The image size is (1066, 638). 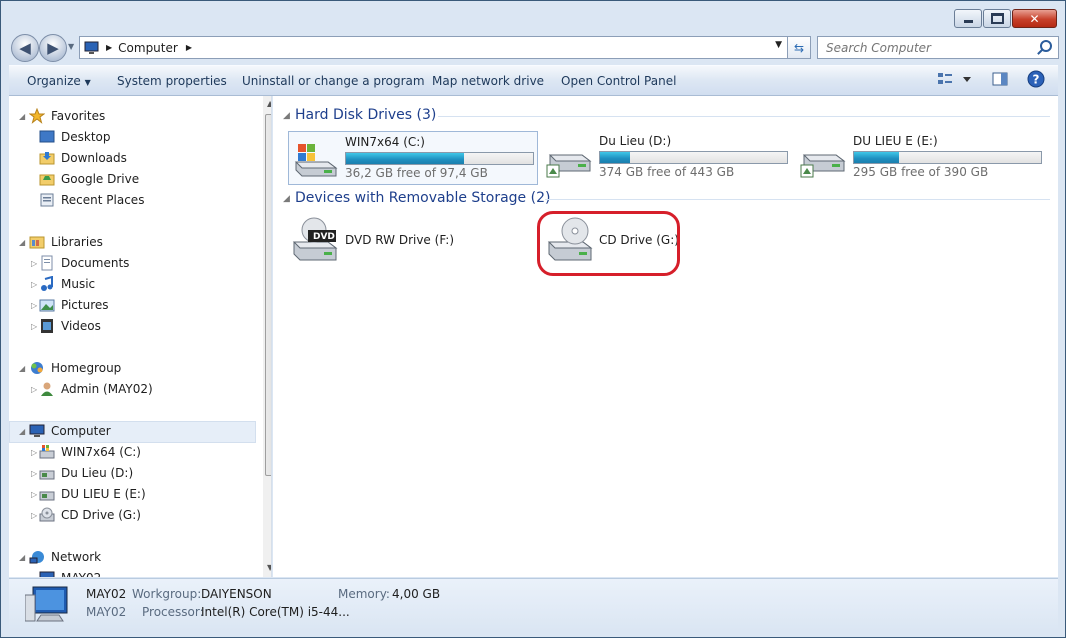 What do you see at coordinates (400, 240) in the screenshot?
I see `drive-f-name: DVD RW Drive (F:)` at bounding box center [400, 240].